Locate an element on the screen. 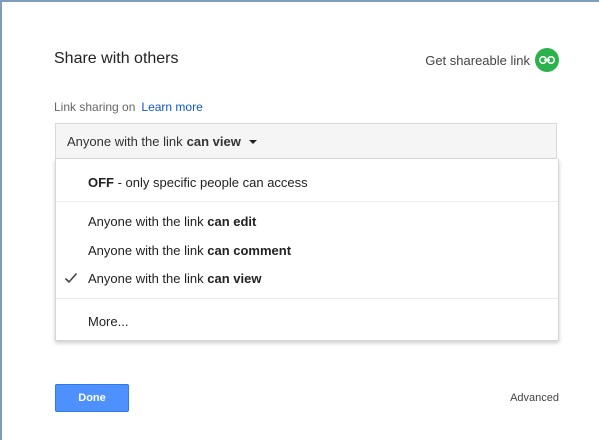 The image size is (599, 440). advanced-link: Advanced is located at coordinates (534, 398).